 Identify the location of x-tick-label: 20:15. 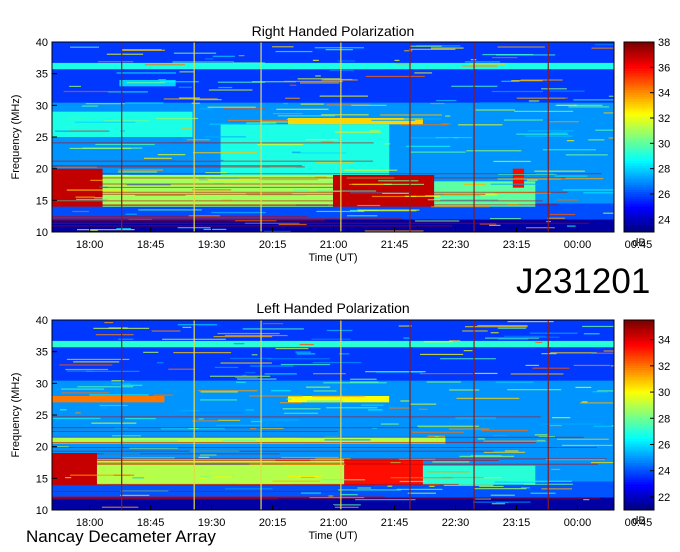
(273, 523).